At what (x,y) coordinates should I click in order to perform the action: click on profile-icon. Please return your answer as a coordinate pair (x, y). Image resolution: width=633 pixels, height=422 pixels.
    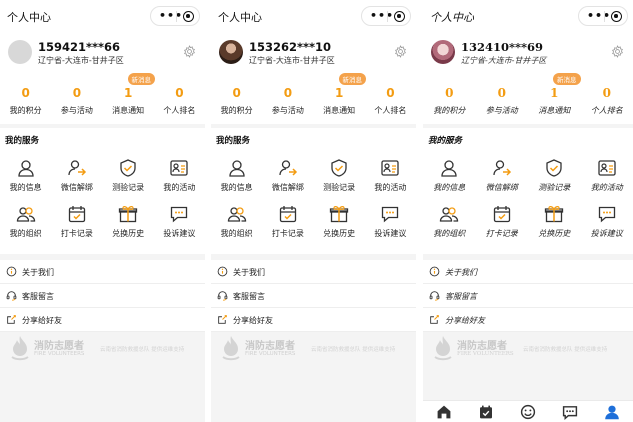
    Looking at the image, I should click on (612, 412).